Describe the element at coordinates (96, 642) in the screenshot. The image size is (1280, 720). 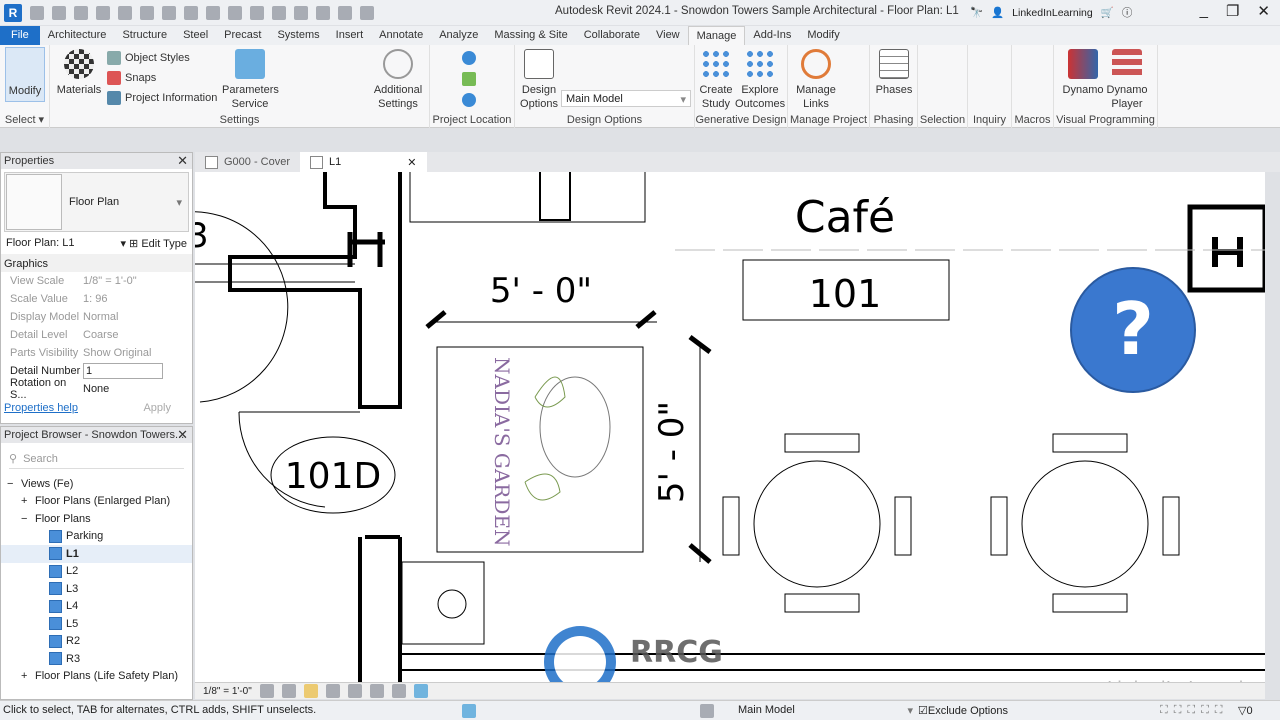
I see `browser-item: R2` at that location.